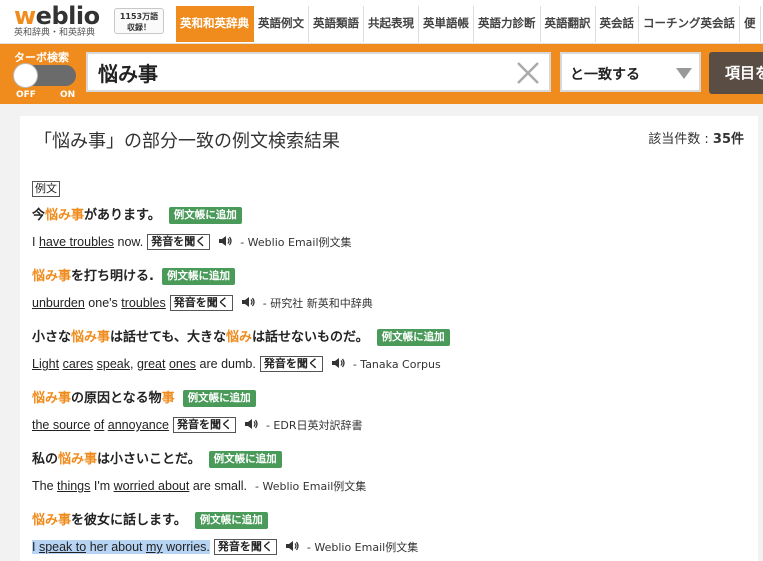 The width and height of the screenshot is (763, 561). What do you see at coordinates (187, 141) in the screenshot?
I see `page-title: 「悩み事」の部分一致の例文検索結果` at bounding box center [187, 141].